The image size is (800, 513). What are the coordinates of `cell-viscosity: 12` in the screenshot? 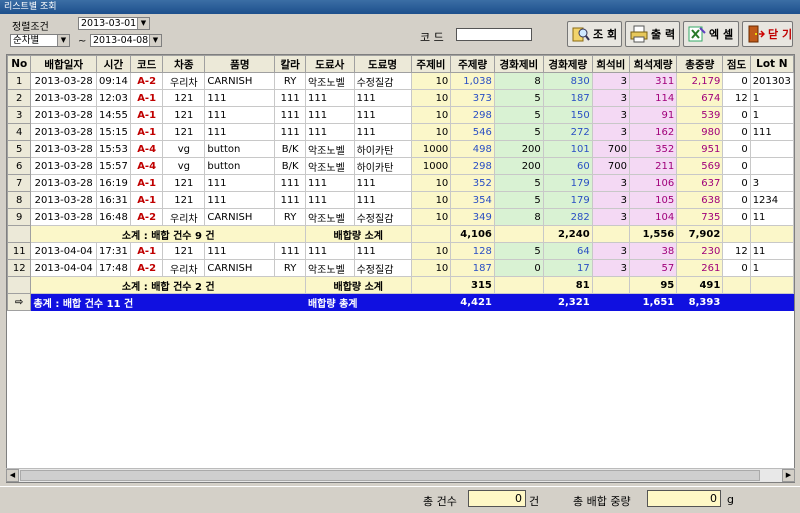 It's located at (736, 251).